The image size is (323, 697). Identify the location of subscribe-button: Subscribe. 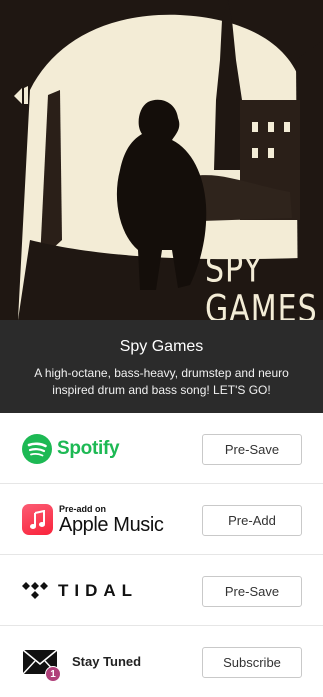
(252, 662).